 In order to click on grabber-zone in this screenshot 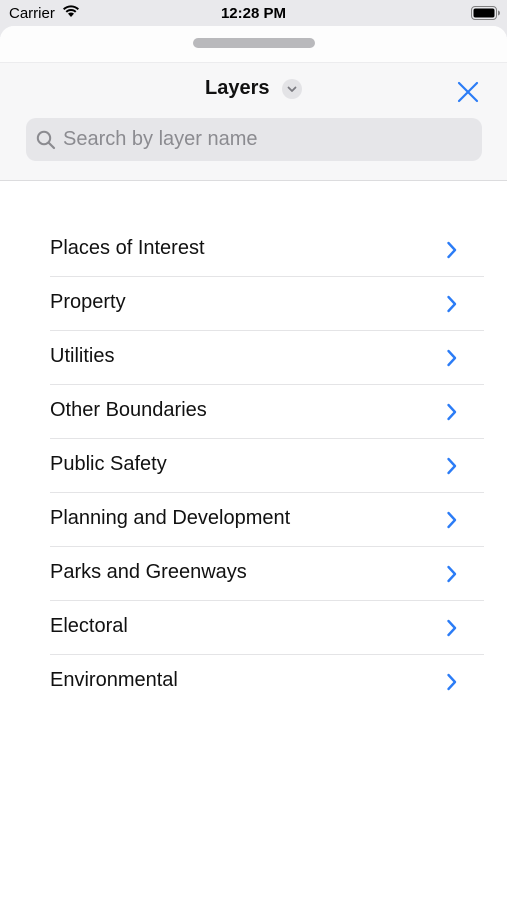, I will do `click(253, 44)`.